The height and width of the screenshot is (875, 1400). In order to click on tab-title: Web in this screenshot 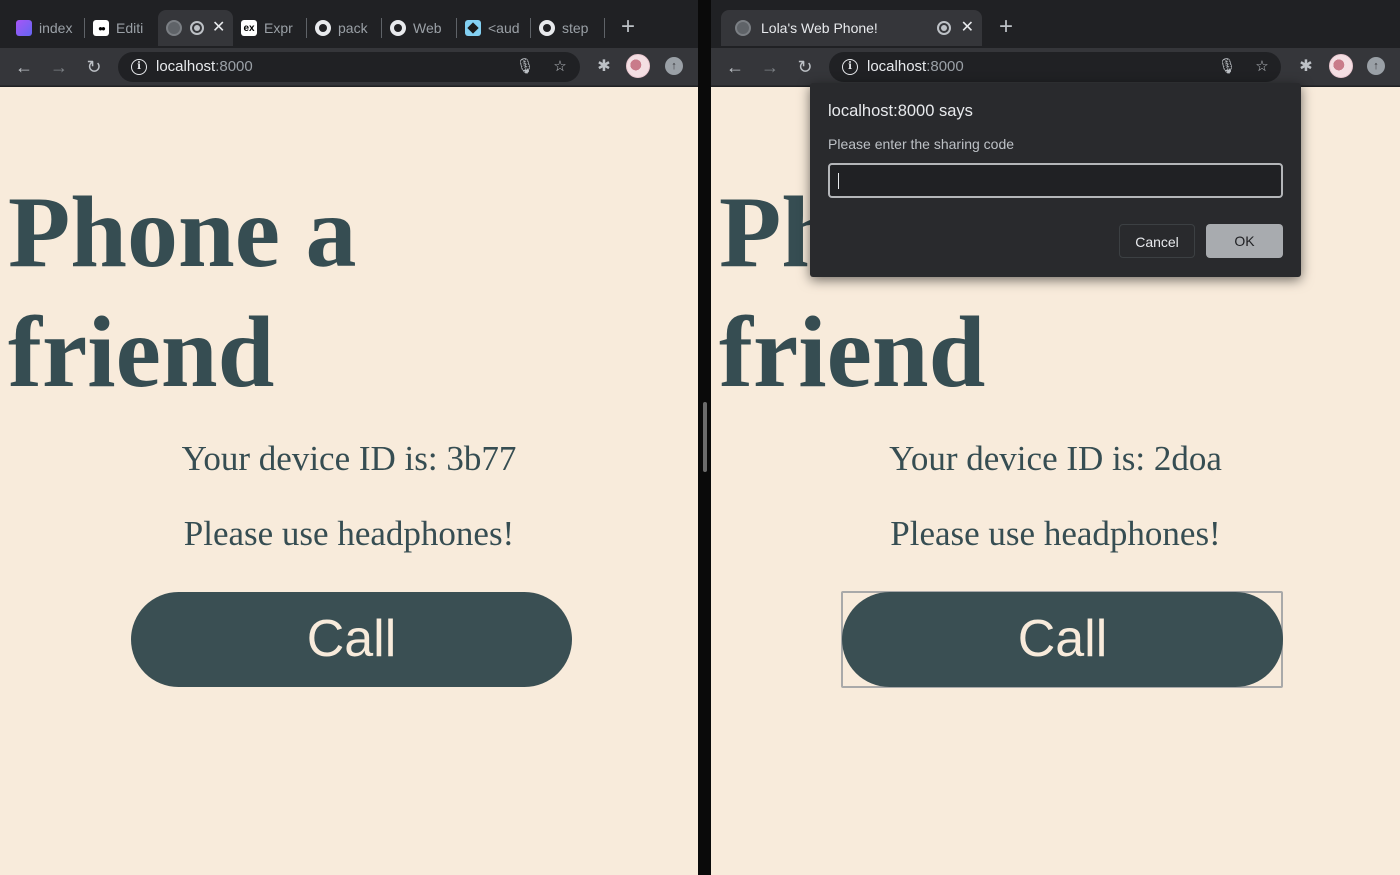, I will do `click(427, 28)`.